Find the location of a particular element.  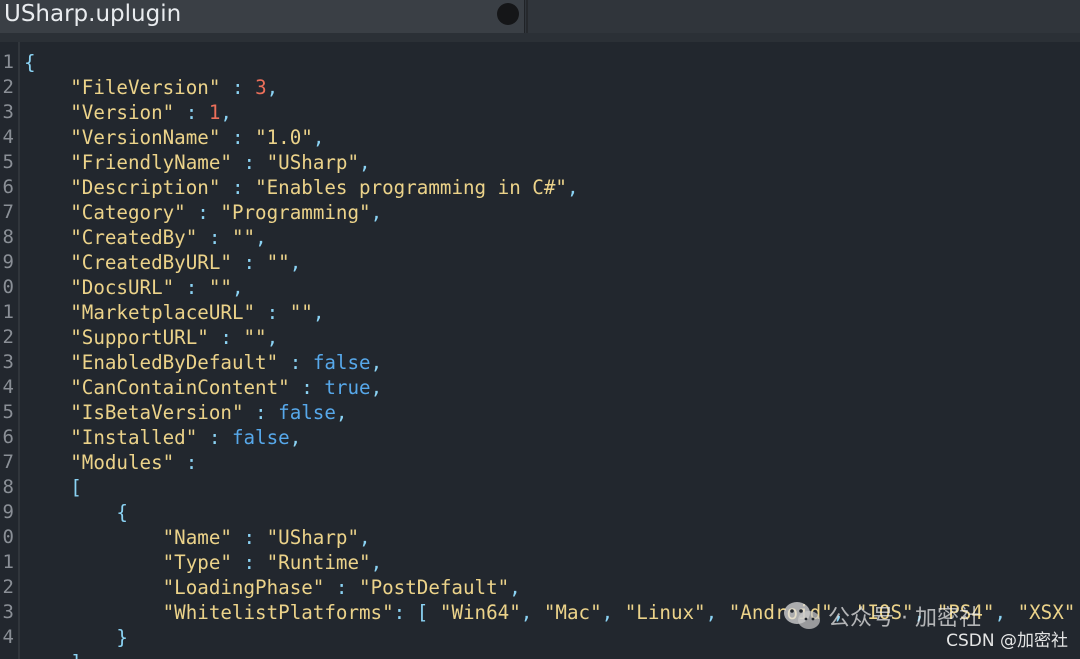

code-token: "Modules" is located at coordinates (122, 462).